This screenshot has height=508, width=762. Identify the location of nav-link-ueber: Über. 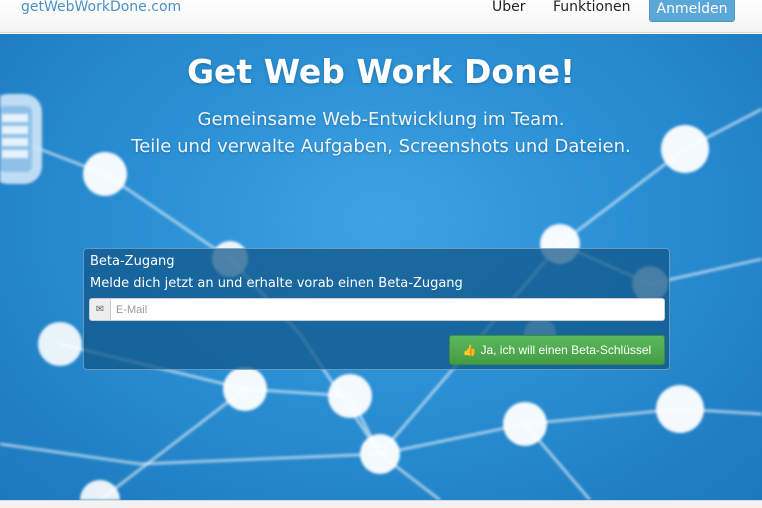
(509, 7).